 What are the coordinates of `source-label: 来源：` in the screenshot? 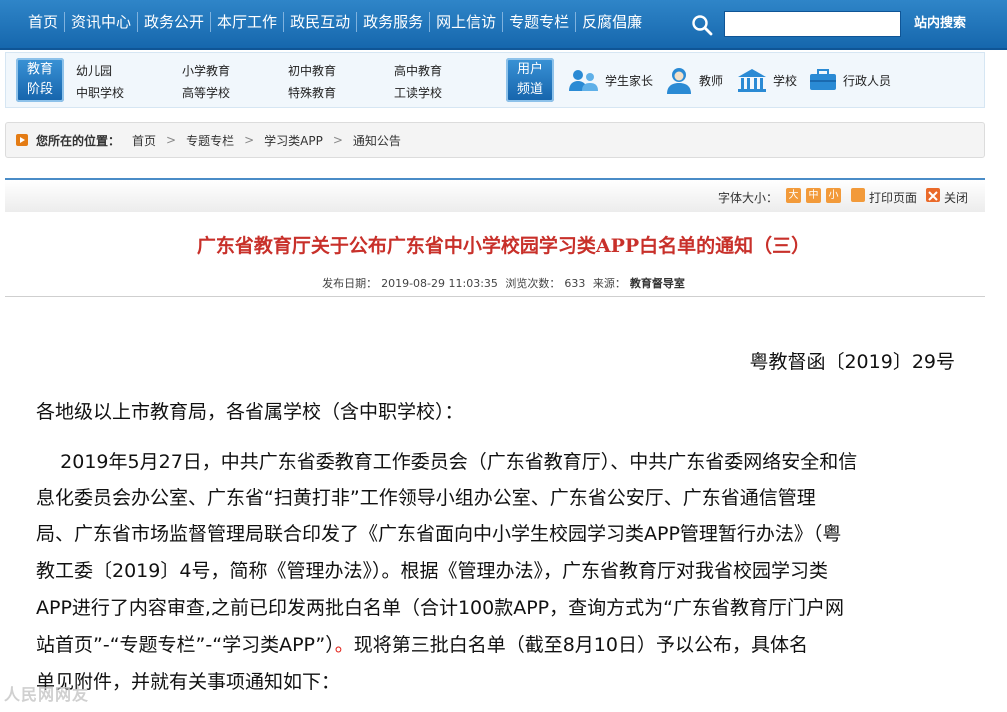 It's located at (609, 283).